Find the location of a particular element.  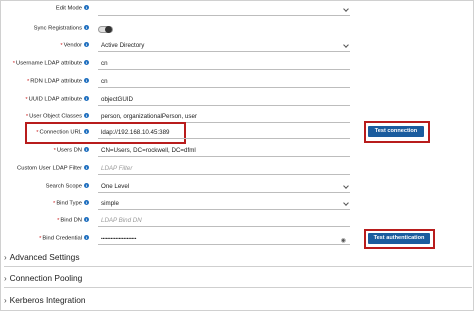

sync-registrations-label: Sync Registrations i is located at coordinates (61, 28).